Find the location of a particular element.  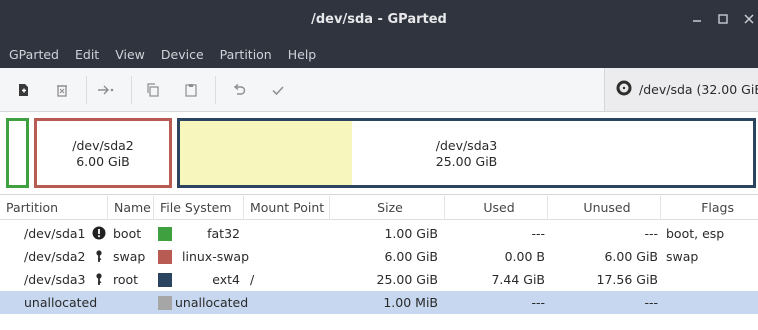

filesystem-cell: unallocated is located at coordinates (212, 302).